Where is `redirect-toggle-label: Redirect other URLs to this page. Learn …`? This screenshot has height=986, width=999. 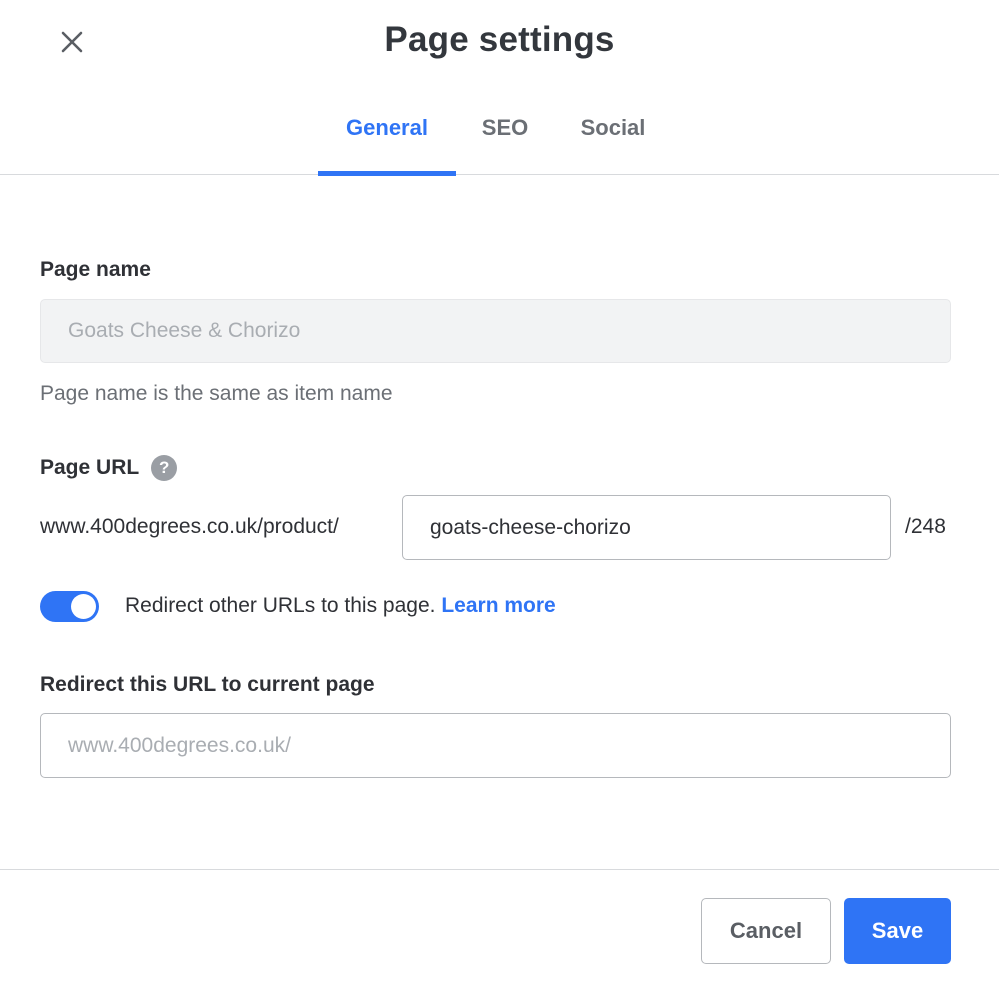
redirect-toggle-label: Redirect other URLs to this page. Learn … is located at coordinates (340, 606).